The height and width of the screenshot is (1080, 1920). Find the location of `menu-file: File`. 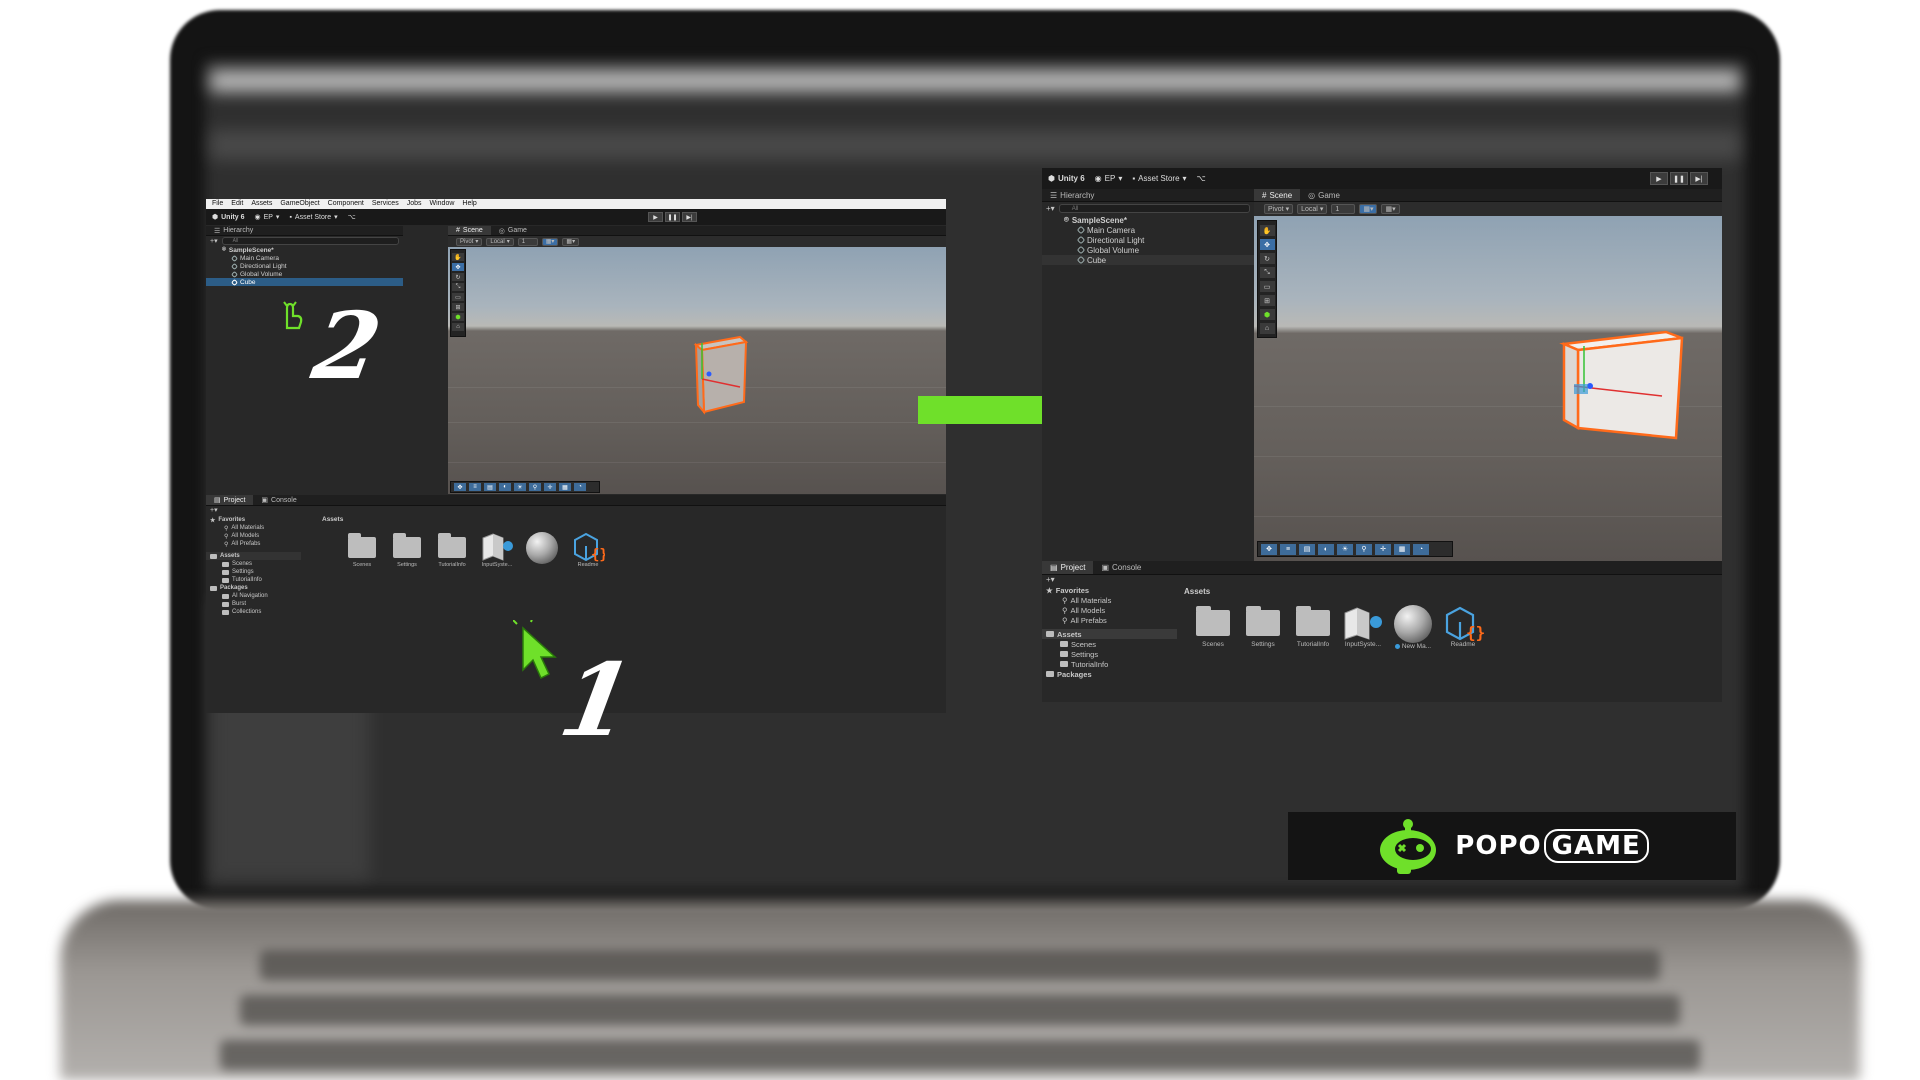

menu-file: File is located at coordinates (217, 204).